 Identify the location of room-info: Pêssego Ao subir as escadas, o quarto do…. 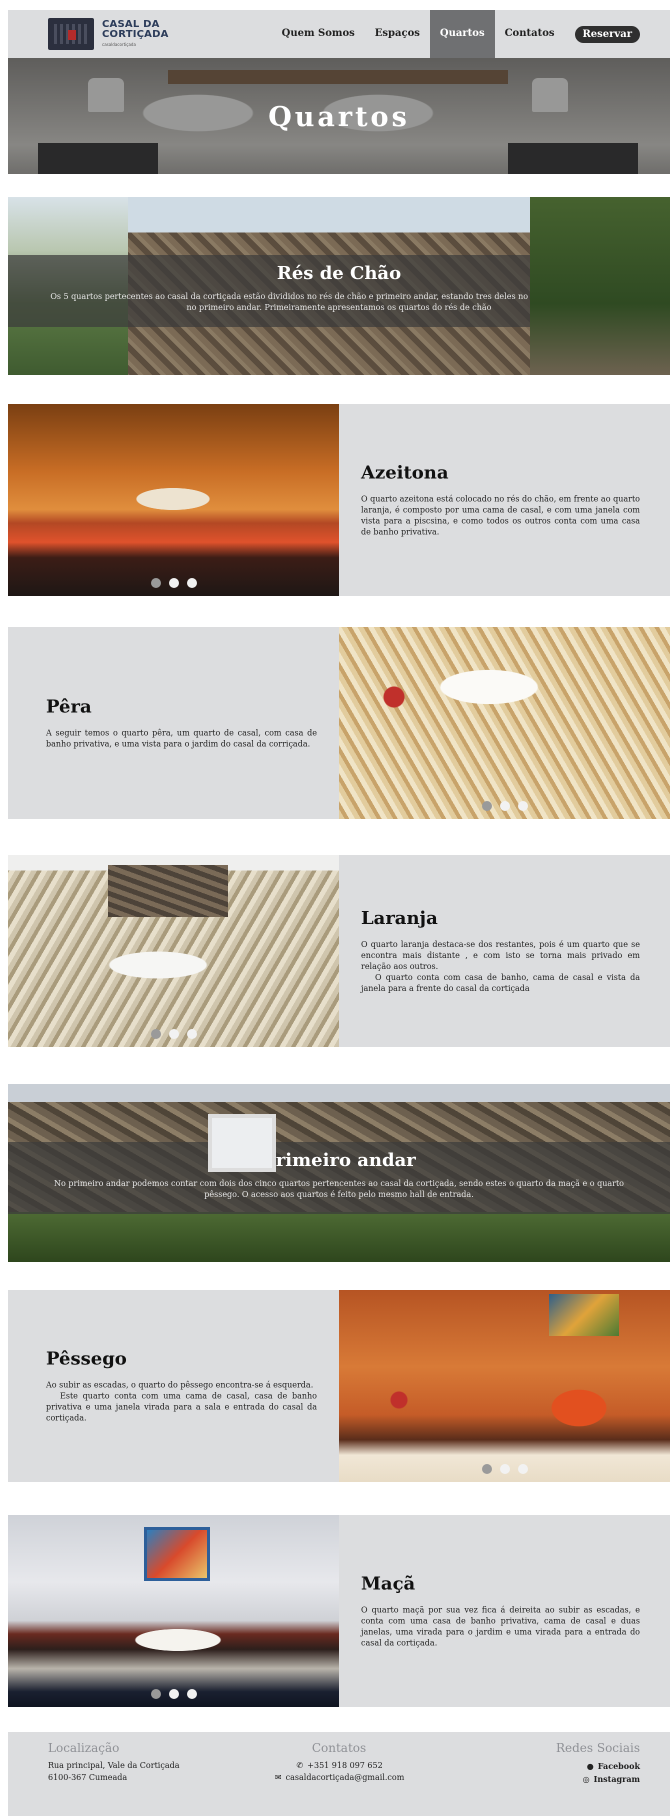
(173, 1386).